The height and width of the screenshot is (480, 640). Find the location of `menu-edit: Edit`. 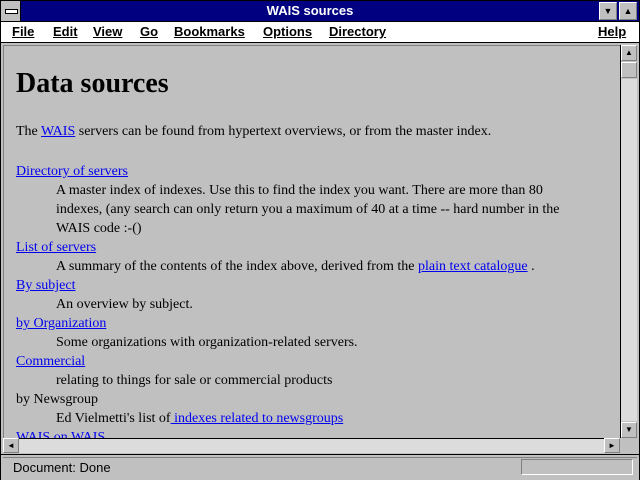

menu-edit: Edit is located at coordinates (65, 31).